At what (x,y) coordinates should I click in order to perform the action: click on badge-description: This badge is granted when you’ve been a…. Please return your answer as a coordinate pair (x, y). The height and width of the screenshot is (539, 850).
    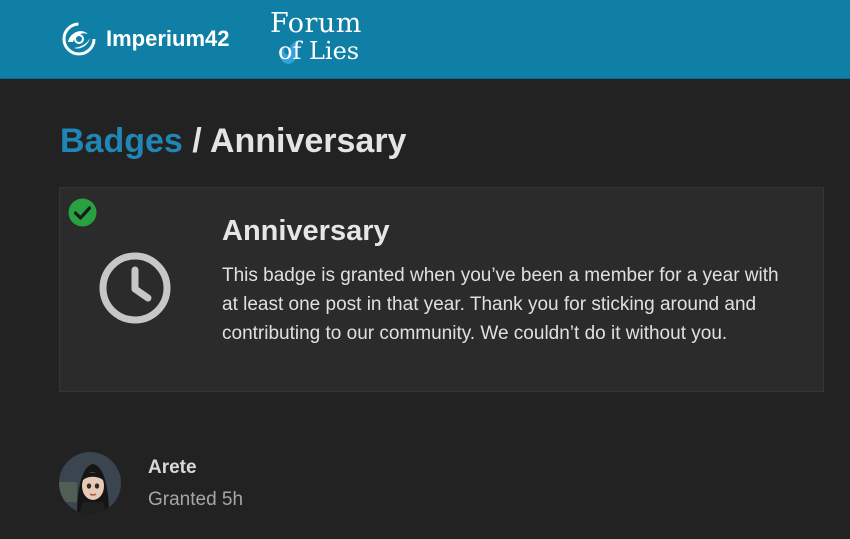
    Looking at the image, I should click on (500, 304).